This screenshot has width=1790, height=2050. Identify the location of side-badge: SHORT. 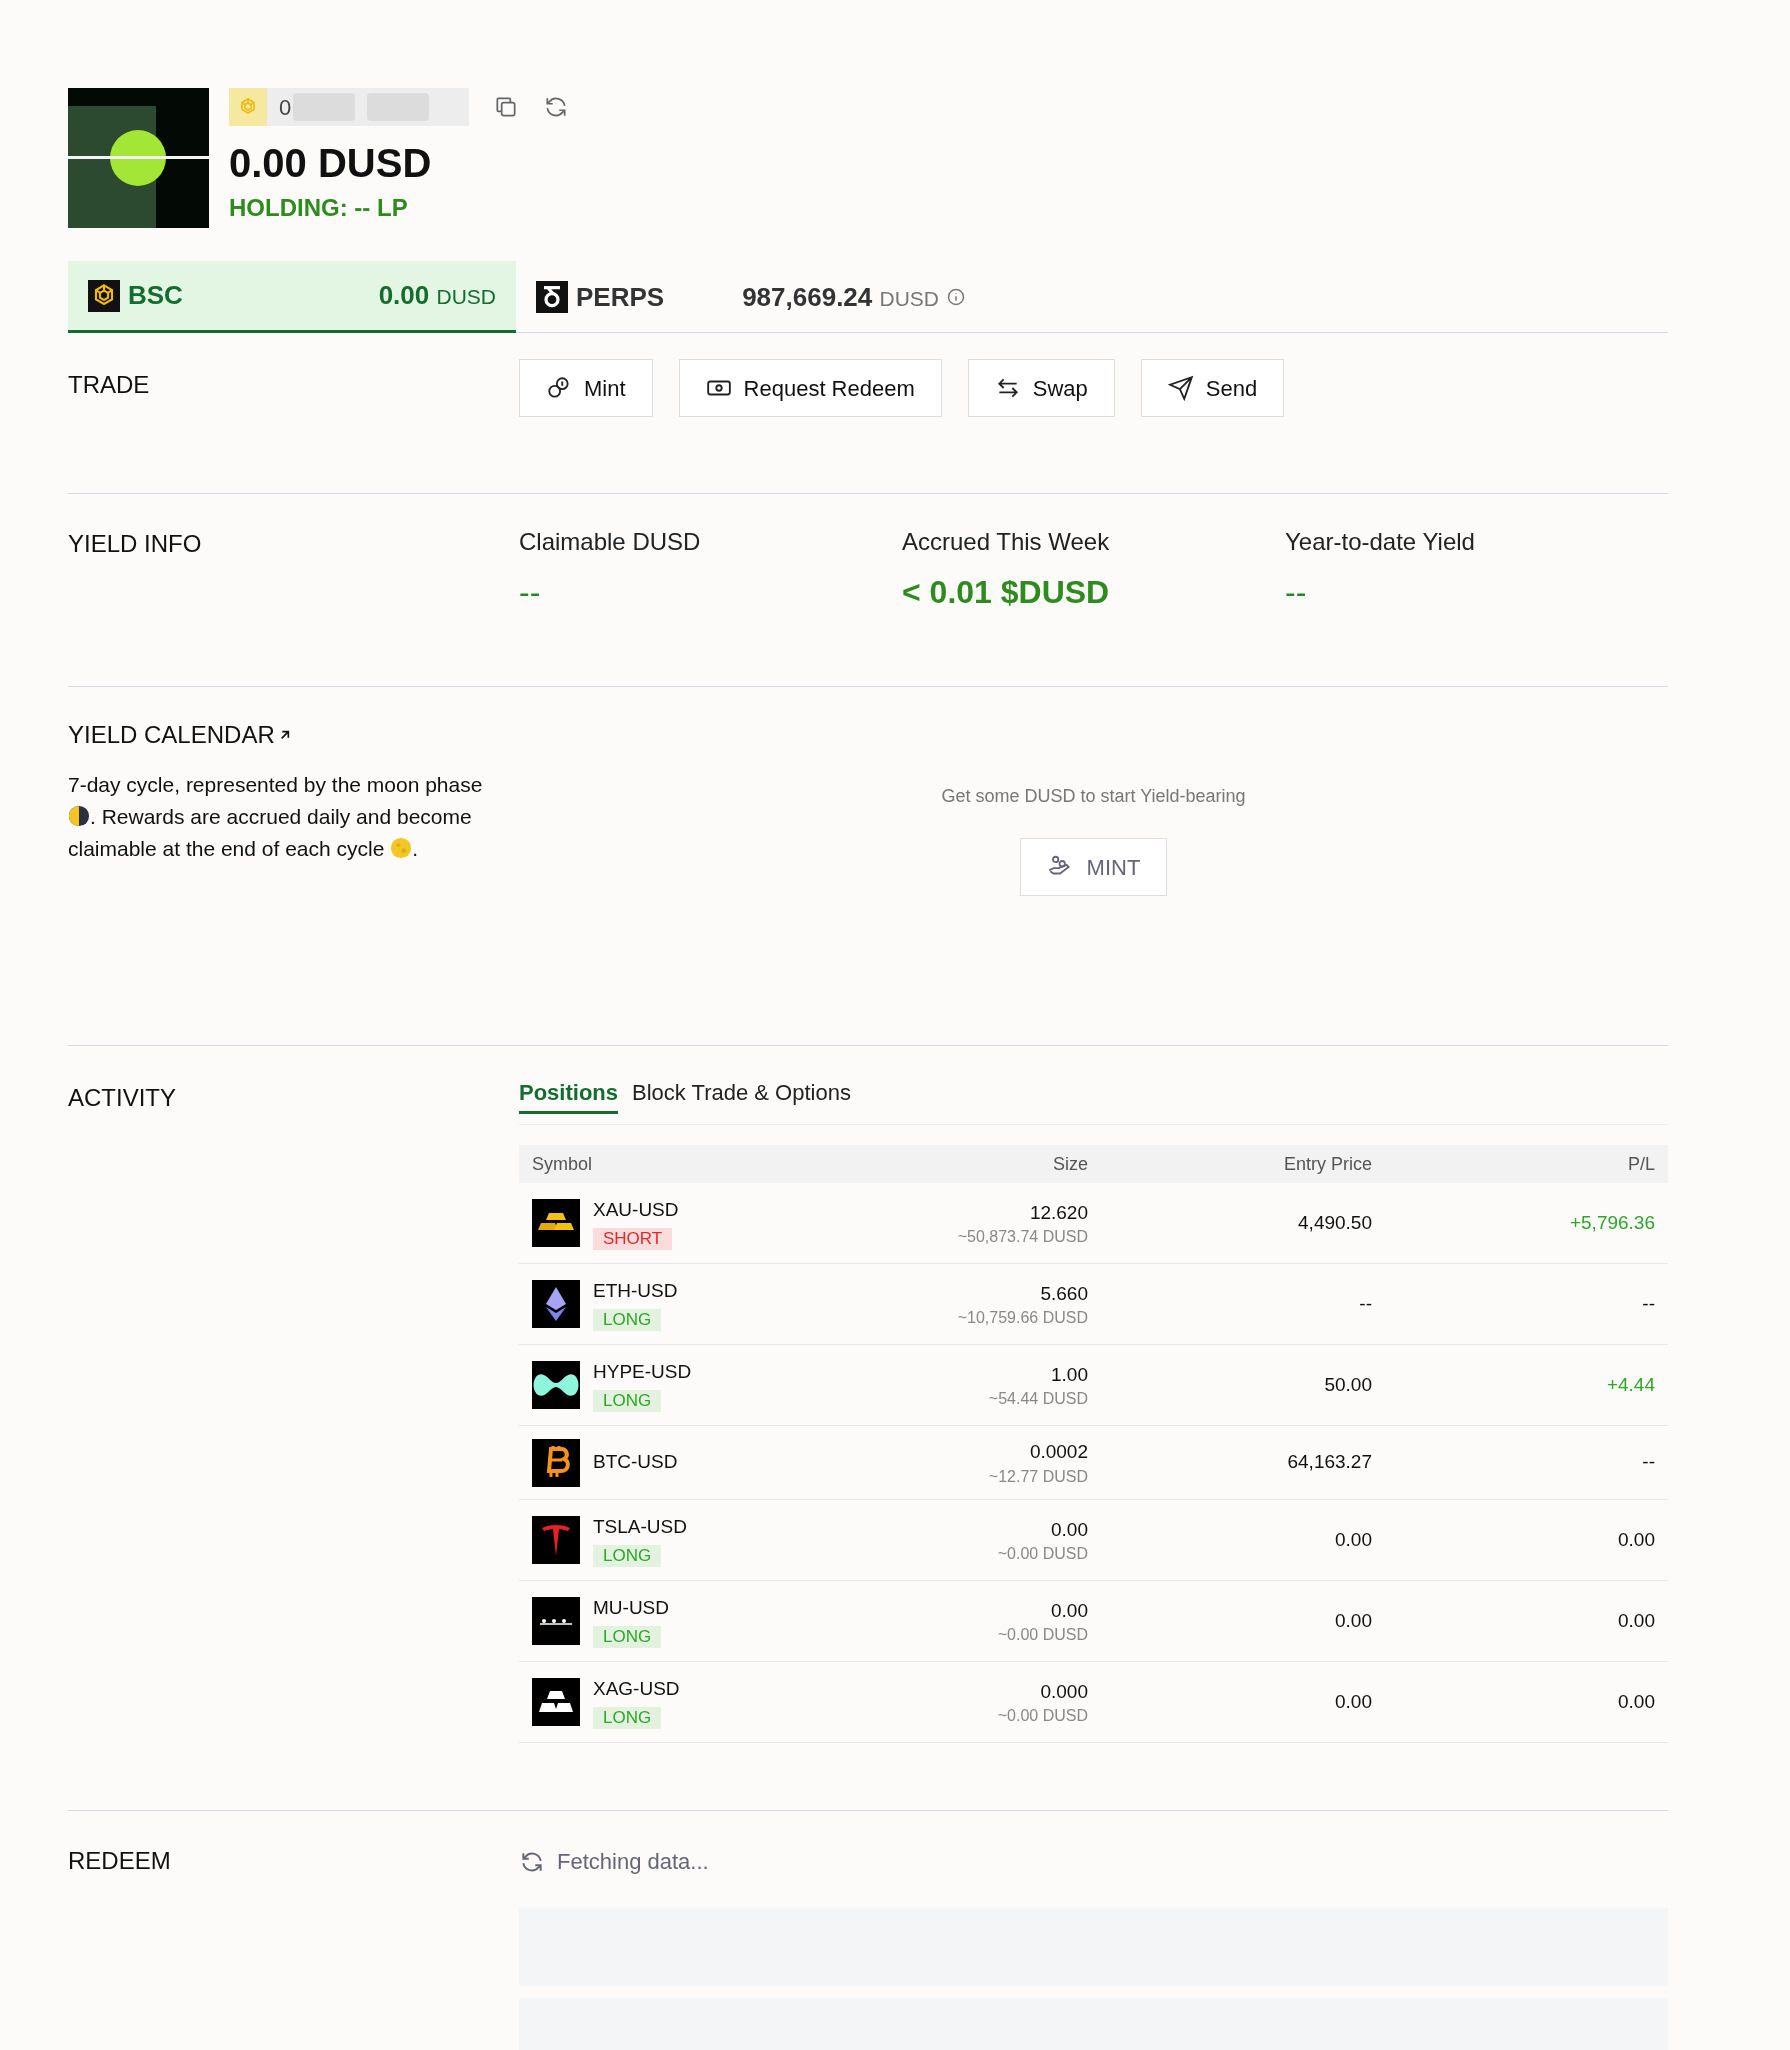
(633, 1239).